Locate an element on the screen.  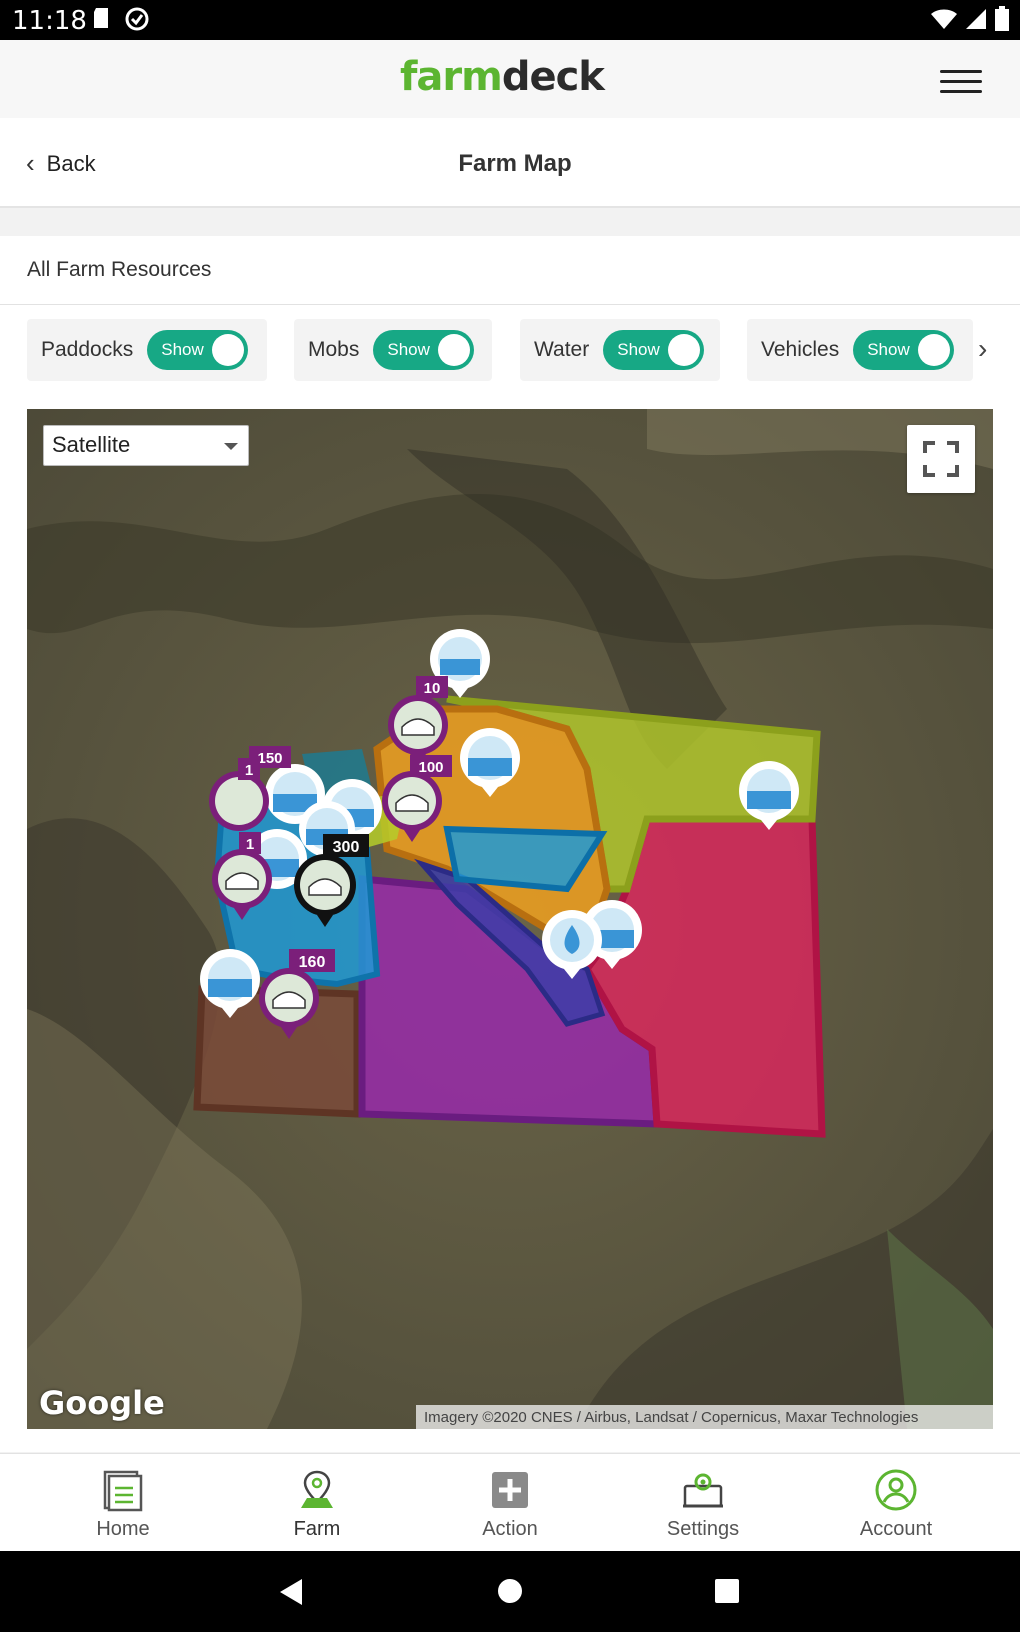
home-icon is located at coordinates (123, 1491).